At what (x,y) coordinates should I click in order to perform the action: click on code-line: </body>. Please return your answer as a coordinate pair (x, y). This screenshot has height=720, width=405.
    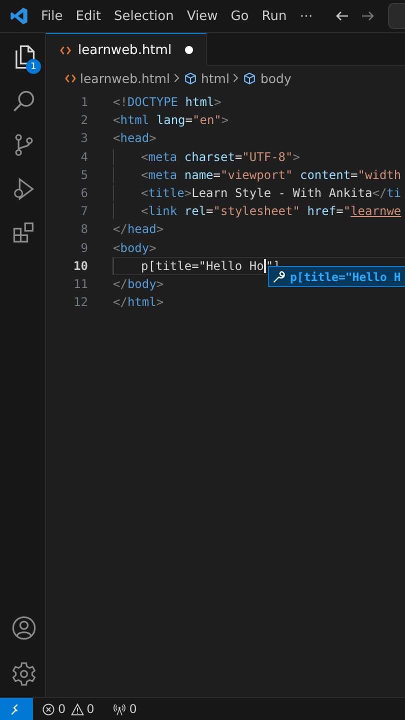
    Looking at the image, I should click on (138, 283).